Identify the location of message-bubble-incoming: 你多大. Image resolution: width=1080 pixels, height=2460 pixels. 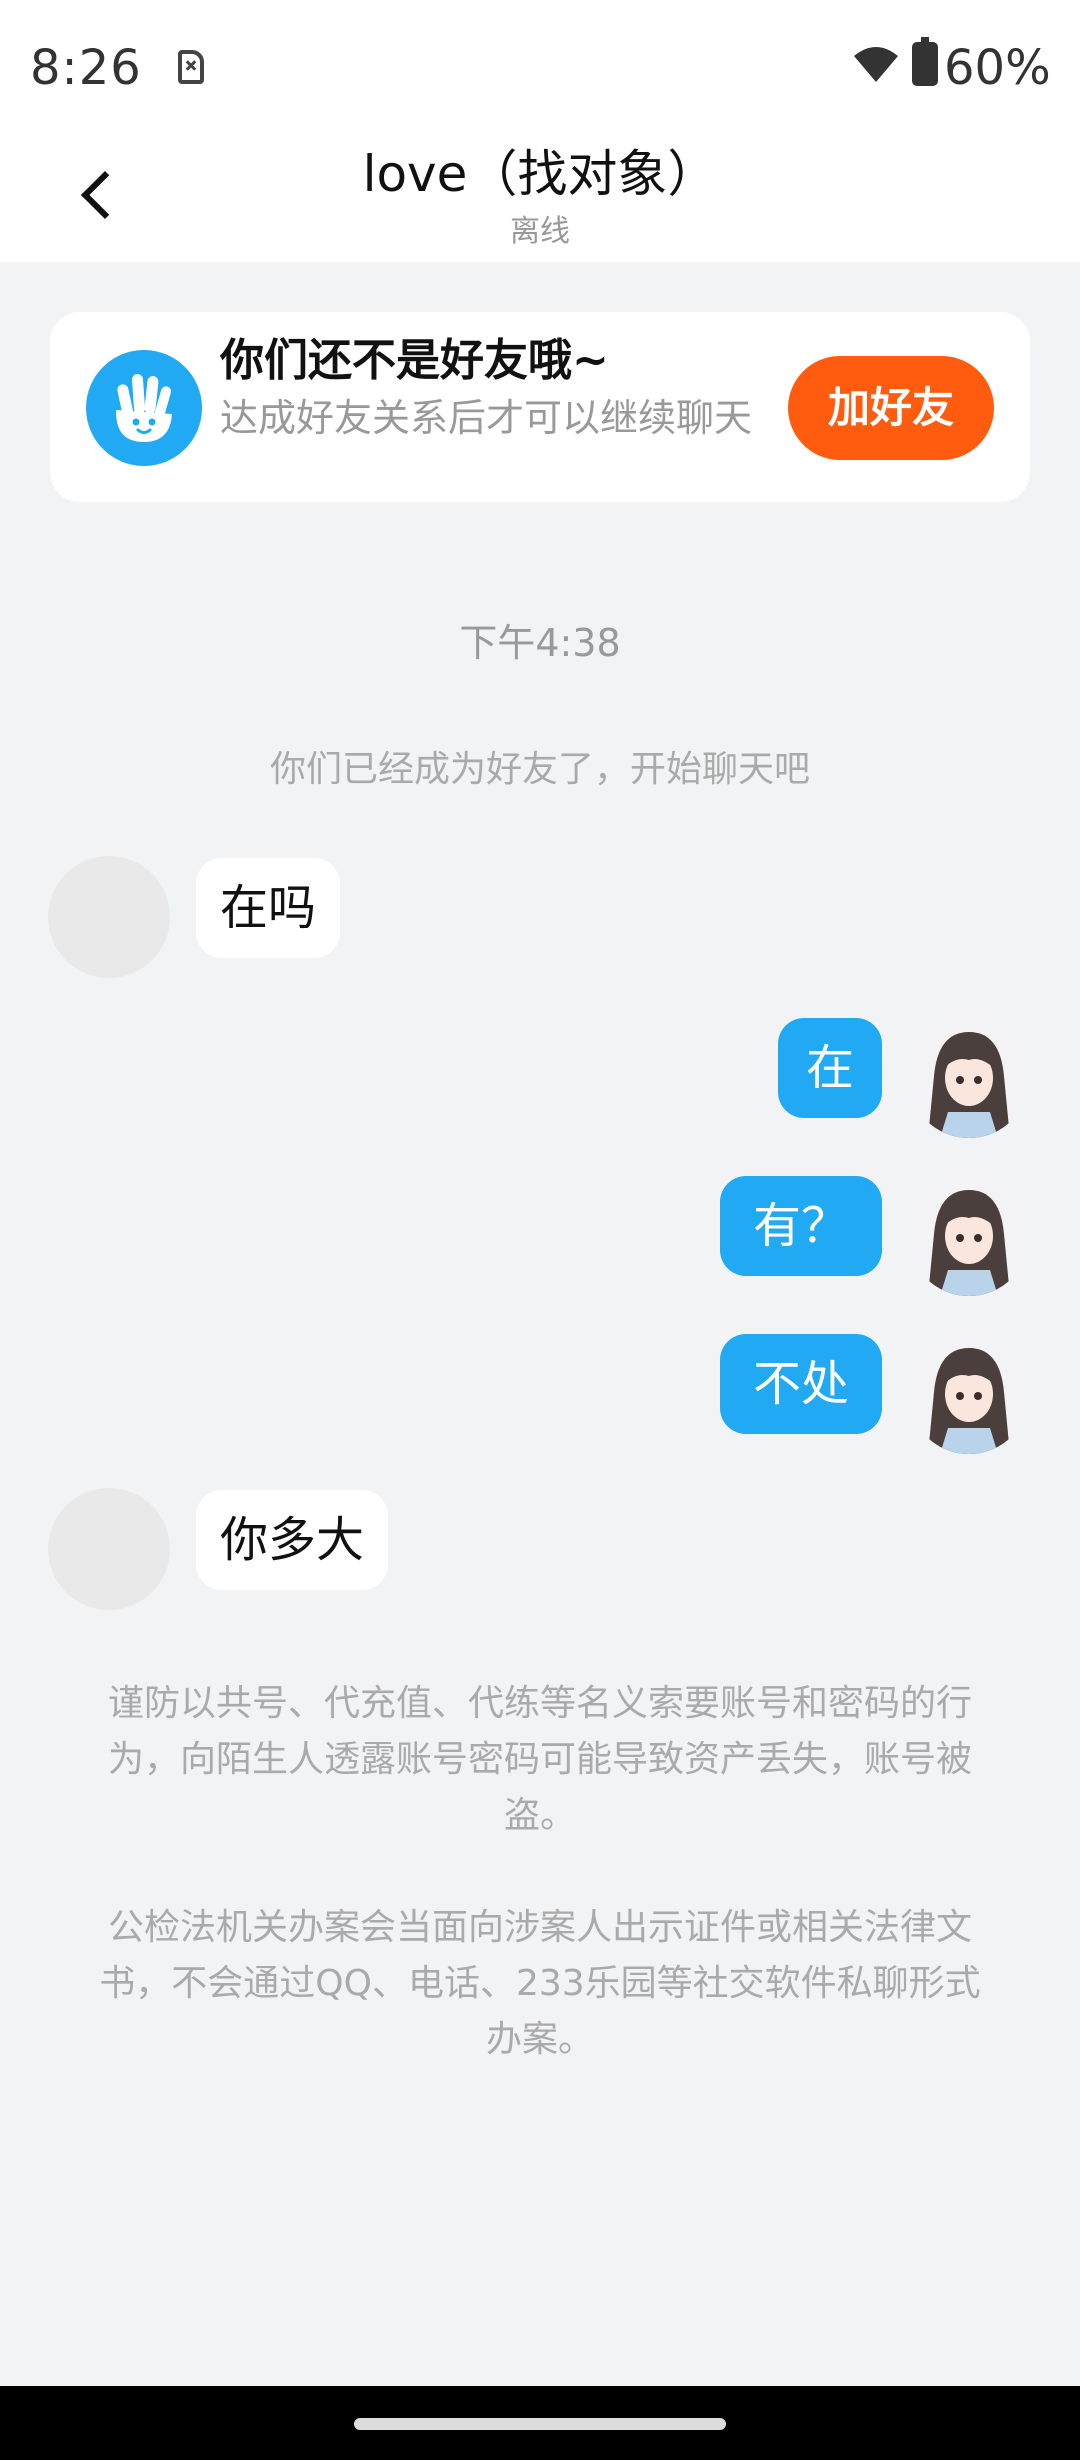
(292, 1540).